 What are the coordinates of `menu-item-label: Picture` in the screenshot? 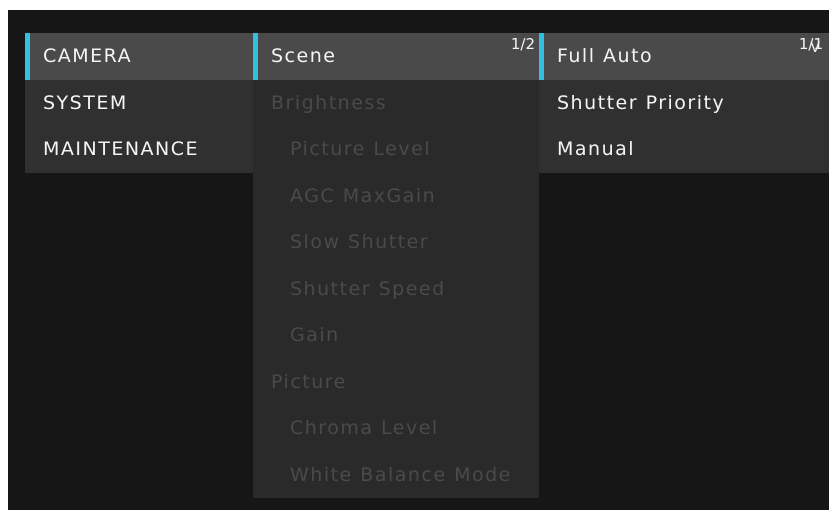 It's located at (309, 381).